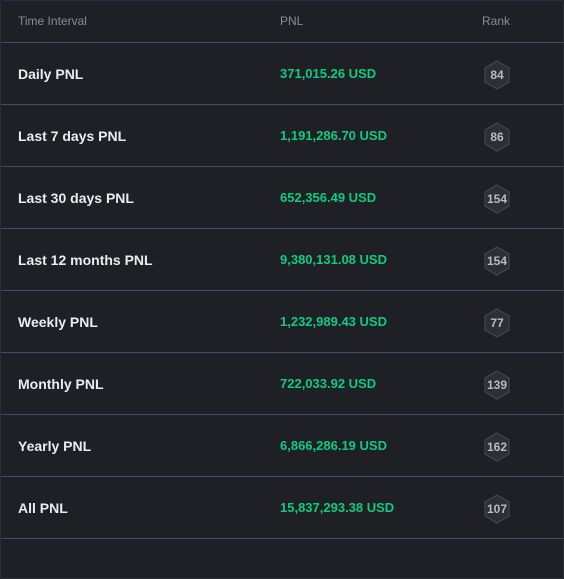  I want to click on table-row: Last 12 months PNL 9,380,131.08 USD 154, so click(282, 260).